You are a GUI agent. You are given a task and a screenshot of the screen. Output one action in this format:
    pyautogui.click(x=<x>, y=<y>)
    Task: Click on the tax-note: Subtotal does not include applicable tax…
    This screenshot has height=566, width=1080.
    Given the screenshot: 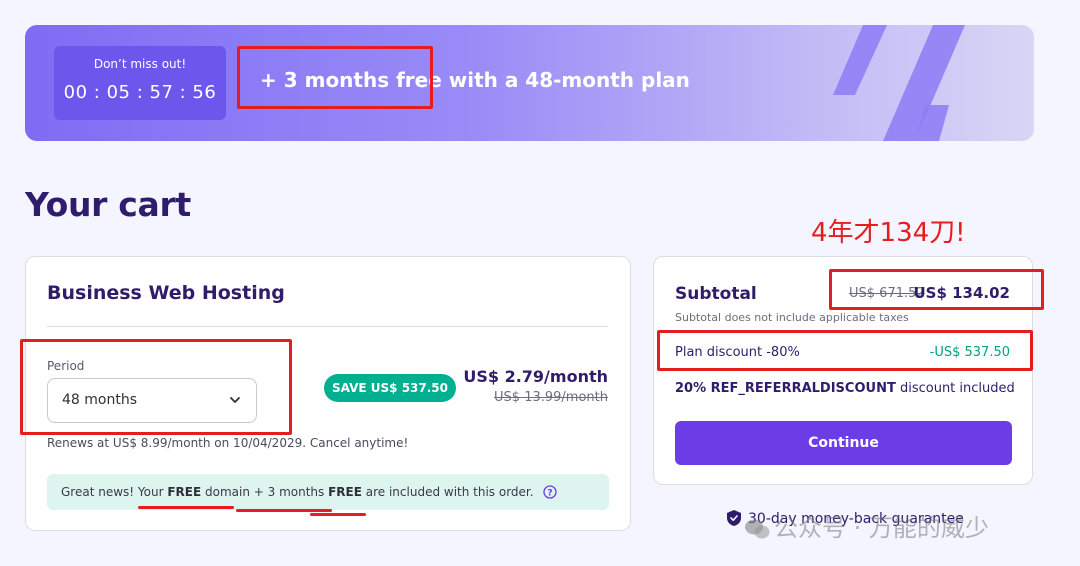 What is the action you would take?
    pyautogui.click(x=792, y=317)
    